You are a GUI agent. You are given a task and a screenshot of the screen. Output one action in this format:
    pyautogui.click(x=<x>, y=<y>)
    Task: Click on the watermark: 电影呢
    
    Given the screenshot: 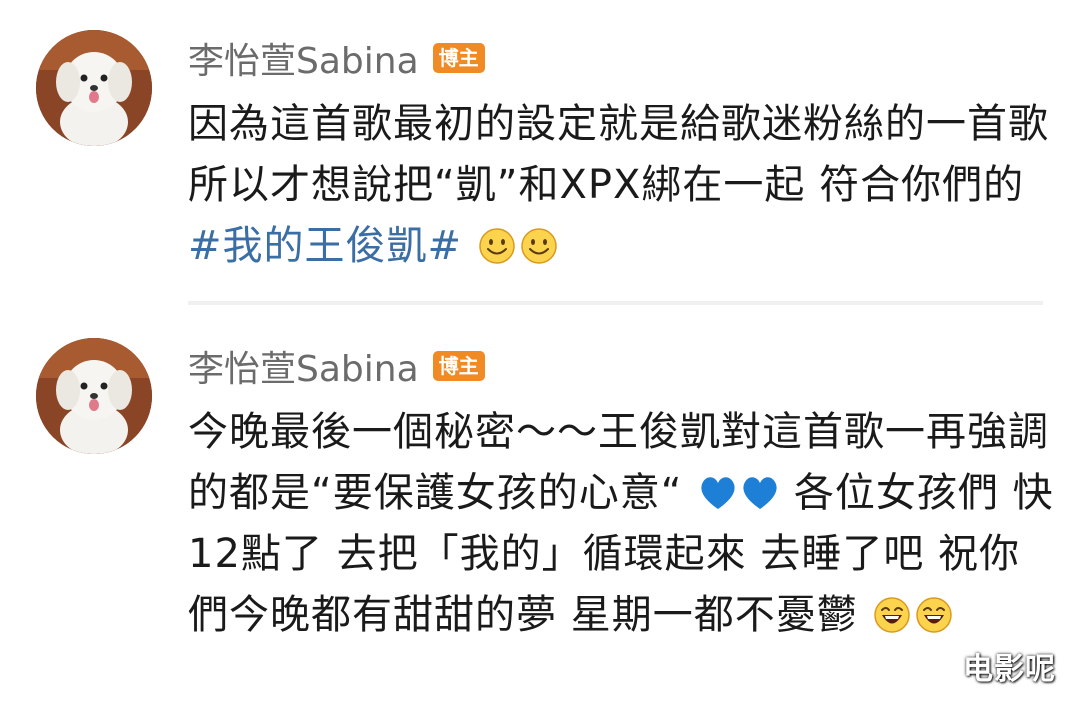 What is the action you would take?
    pyautogui.click(x=1009, y=669)
    